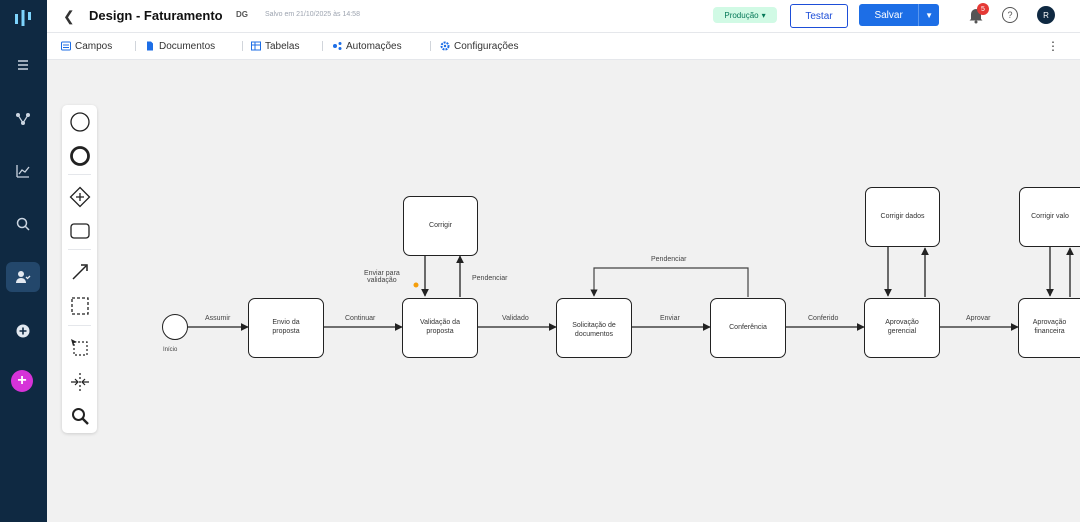 This screenshot has width=1080, height=522. Describe the element at coordinates (156, 15) in the screenshot. I see `page-title: Design - Faturamento` at that location.